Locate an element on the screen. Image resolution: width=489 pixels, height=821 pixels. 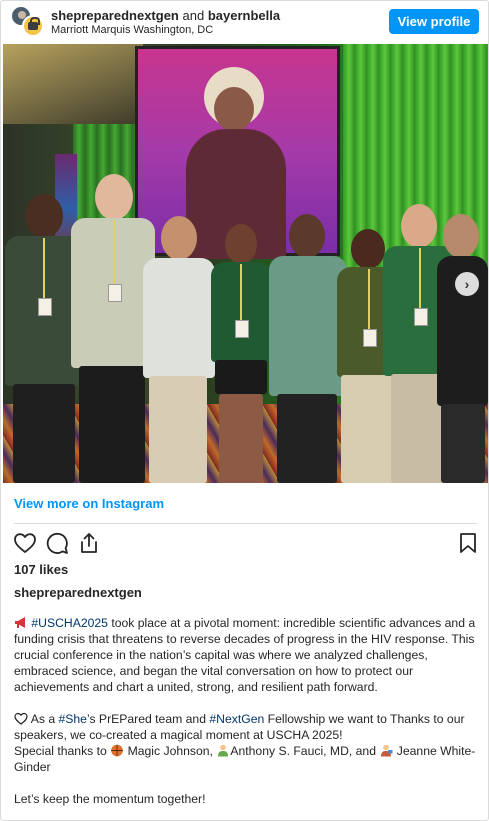
author-primary-link: shepreparednextgen is located at coordinates (115, 15).